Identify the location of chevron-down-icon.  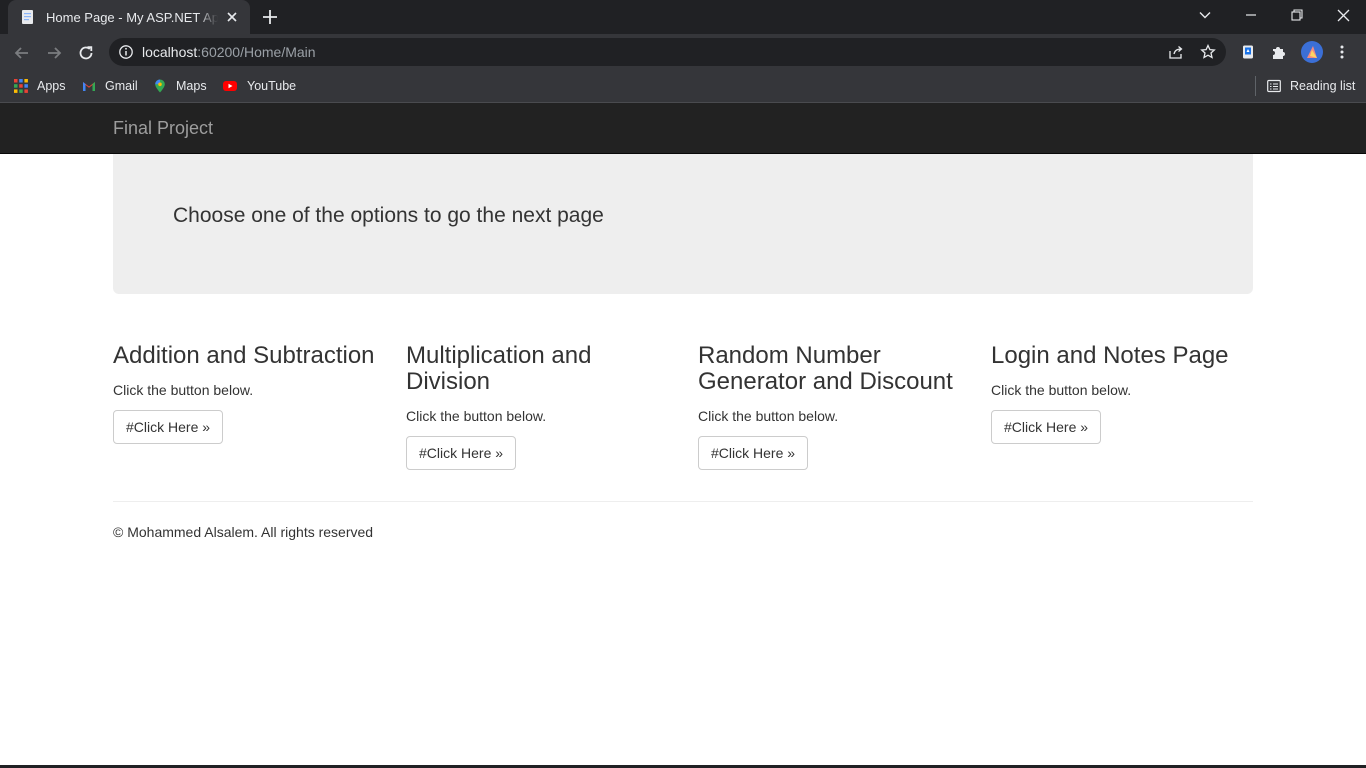
(1205, 15).